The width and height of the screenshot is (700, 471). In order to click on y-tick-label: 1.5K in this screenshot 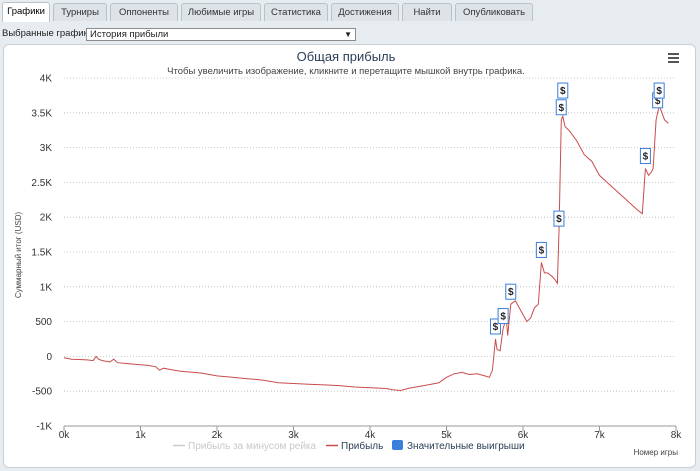, I will do `click(41, 253)`.